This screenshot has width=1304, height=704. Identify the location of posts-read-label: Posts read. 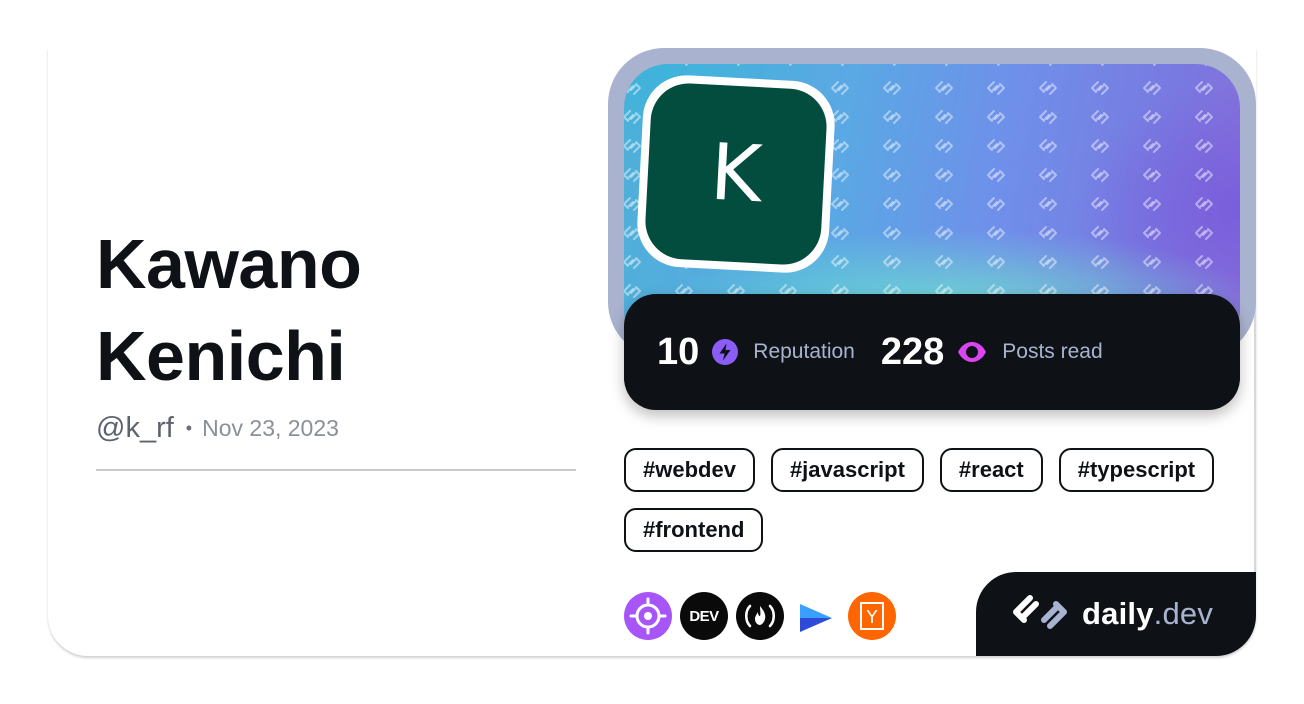
(1052, 351).